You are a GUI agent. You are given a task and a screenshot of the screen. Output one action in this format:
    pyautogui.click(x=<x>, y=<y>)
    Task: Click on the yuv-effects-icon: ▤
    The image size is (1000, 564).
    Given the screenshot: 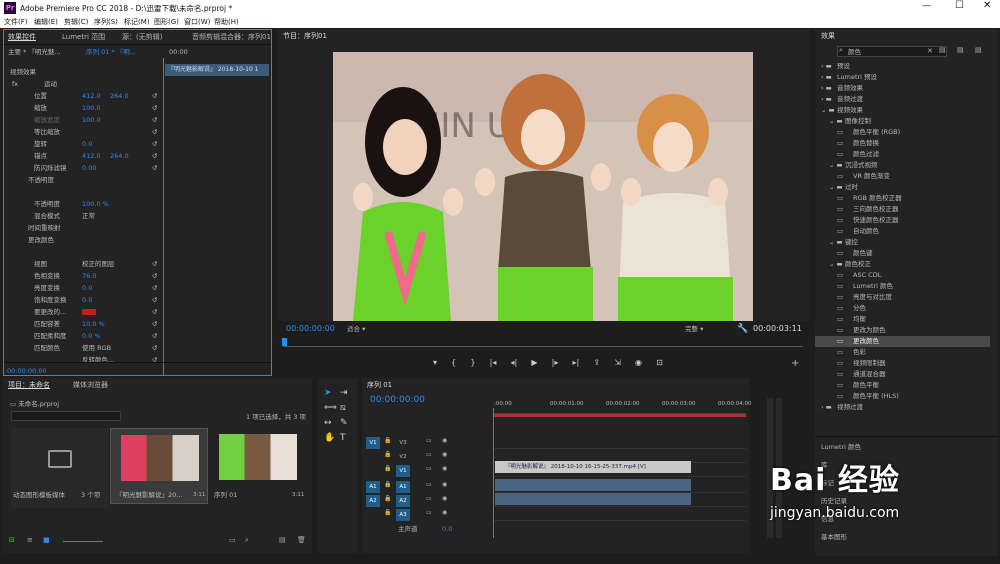 What is the action you would take?
    pyautogui.click(x=978, y=50)
    